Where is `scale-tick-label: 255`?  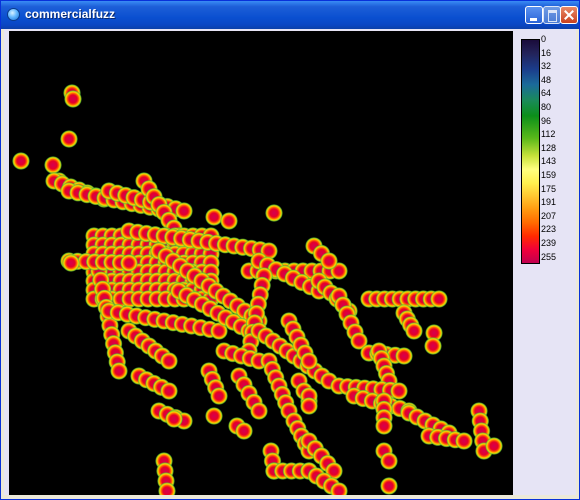 scale-tick-label: 255 is located at coordinates (549, 256).